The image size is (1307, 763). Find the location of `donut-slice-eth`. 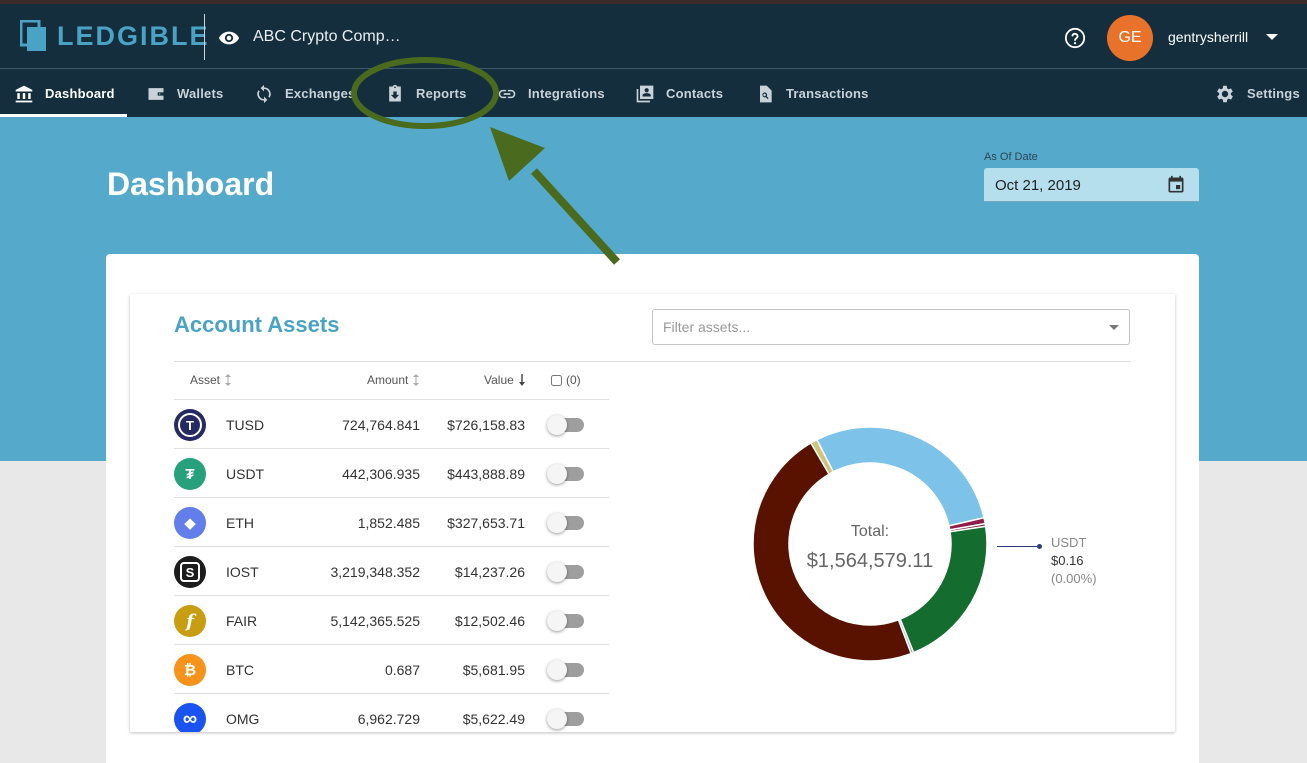

donut-slice-eth is located at coordinates (943, 589).